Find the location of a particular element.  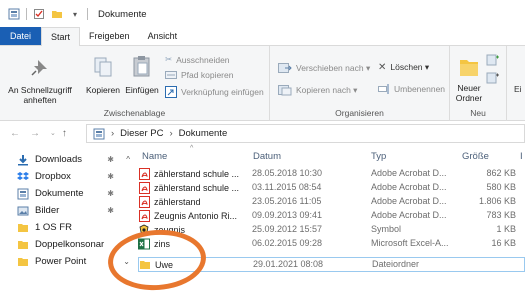

sort-ascending-icon: ^ is located at coordinates (192, 148).